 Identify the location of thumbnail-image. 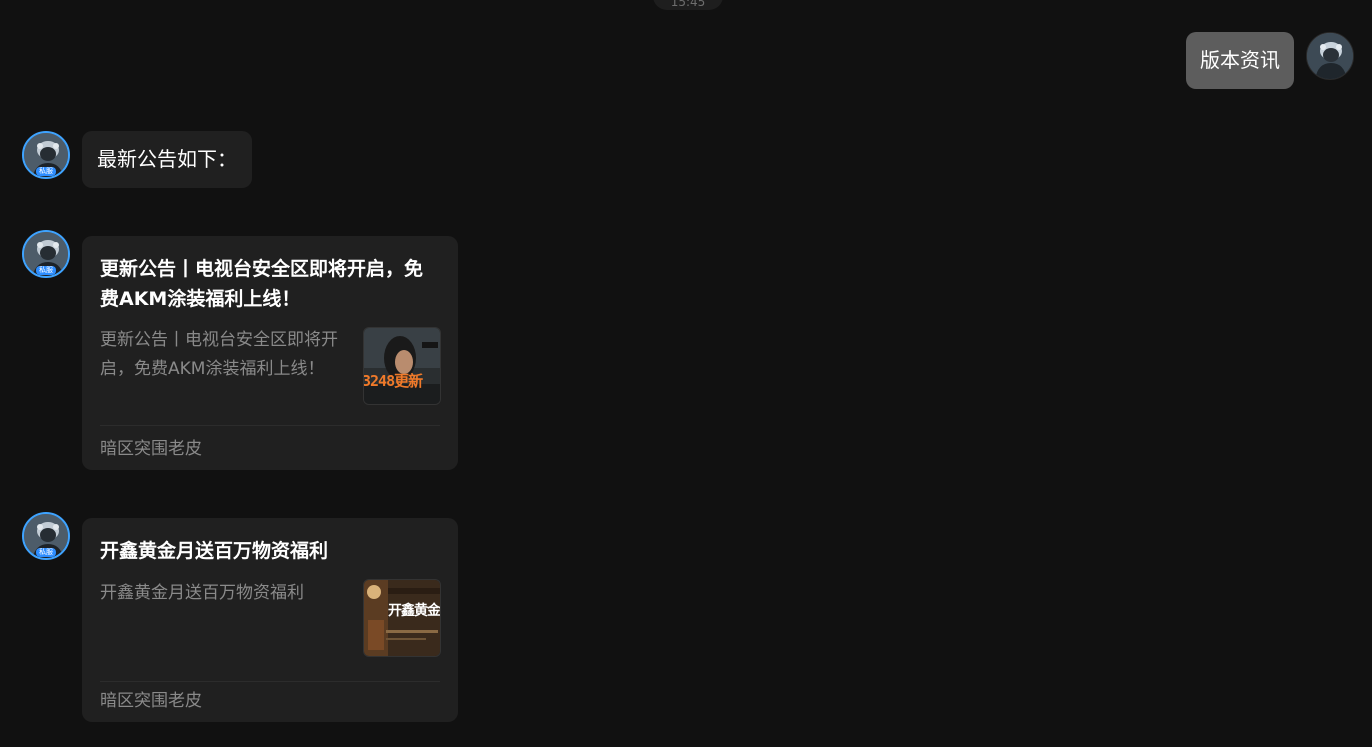
(402, 366).